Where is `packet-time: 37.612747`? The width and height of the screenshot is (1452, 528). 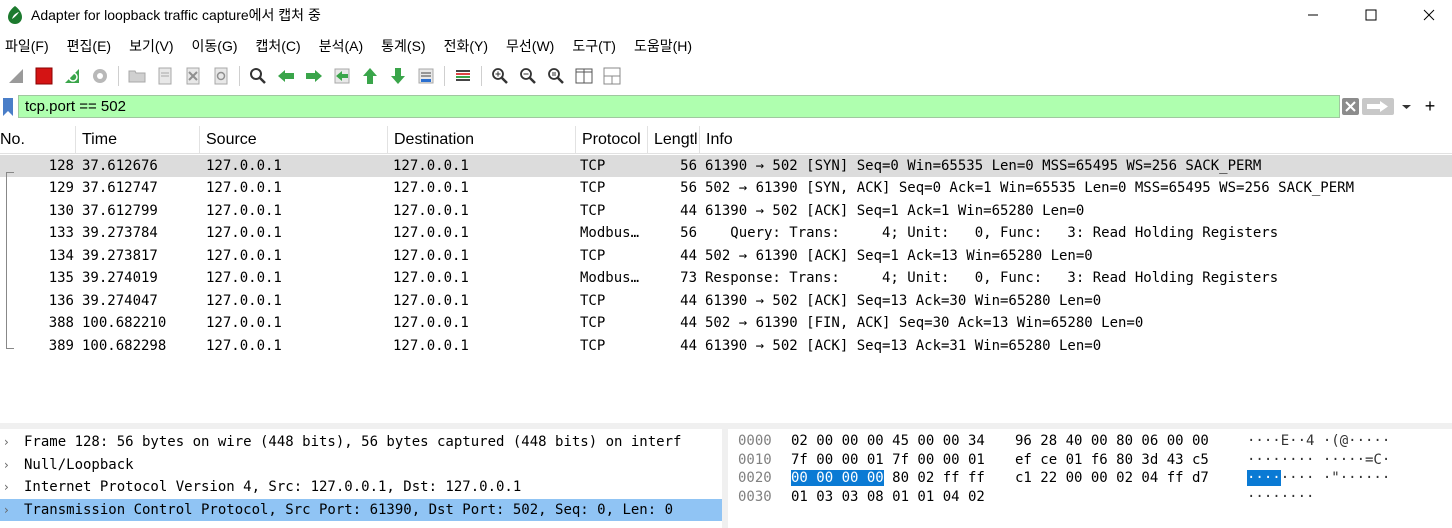
packet-time: 37.612747 is located at coordinates (120, 188).